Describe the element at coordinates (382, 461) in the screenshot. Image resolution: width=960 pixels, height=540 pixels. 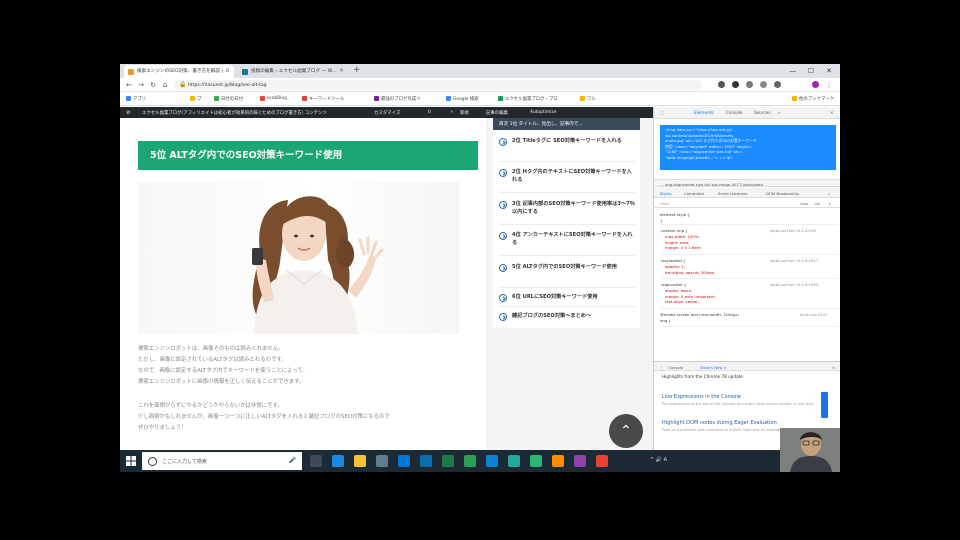
I see `camera-icon` at that location.